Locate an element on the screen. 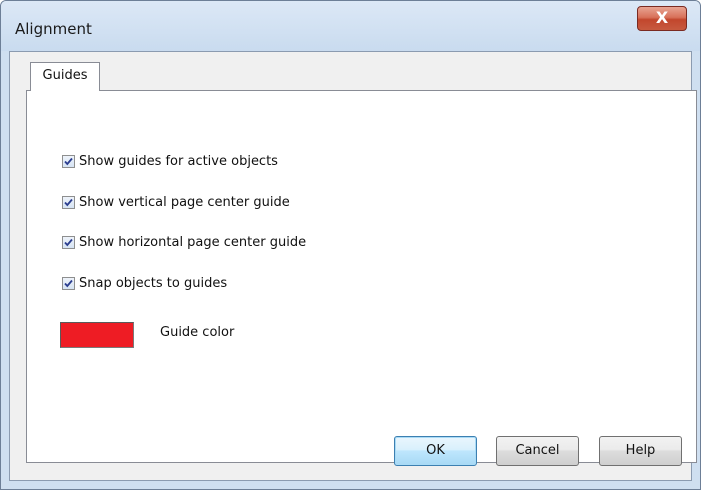 This screenshot has height=490, width=701. close-icon: X is located at coordinates (662, 17).